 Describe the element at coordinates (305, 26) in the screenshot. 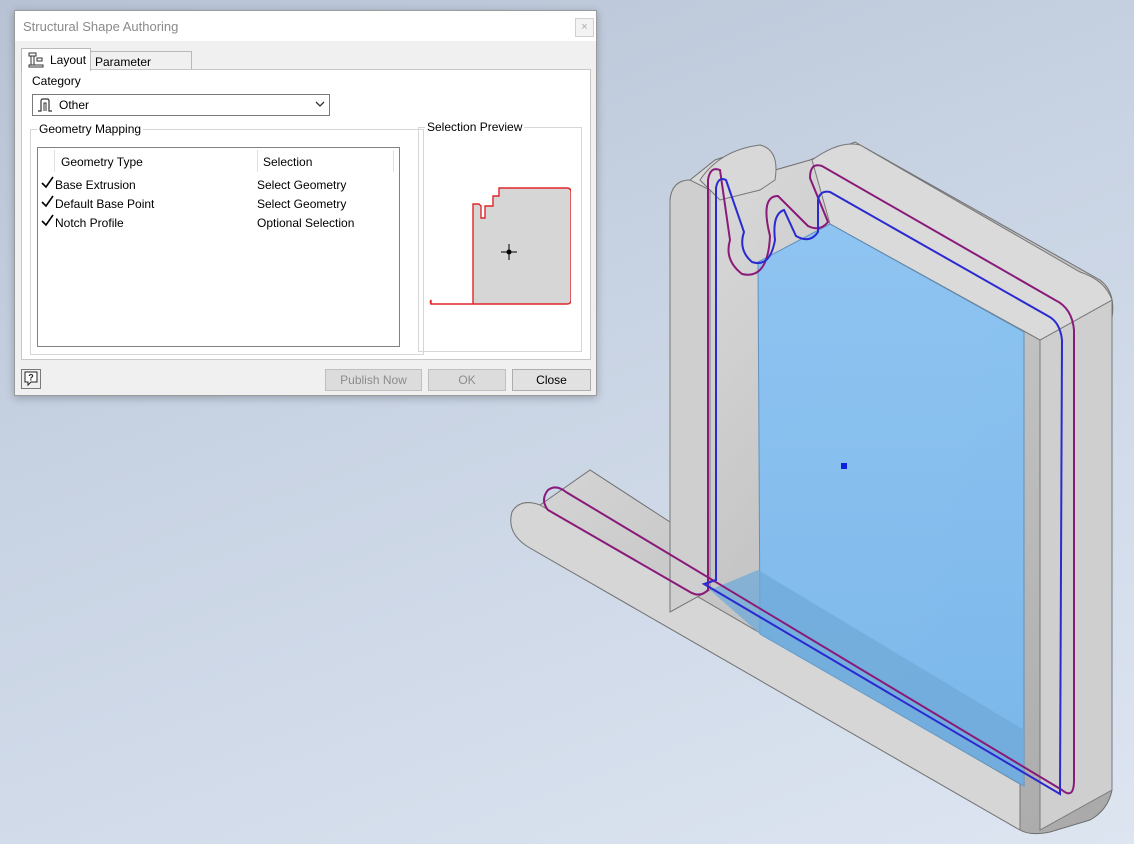

I see `dialog-titlebar: Structural Shape Authoring ×` at that location.